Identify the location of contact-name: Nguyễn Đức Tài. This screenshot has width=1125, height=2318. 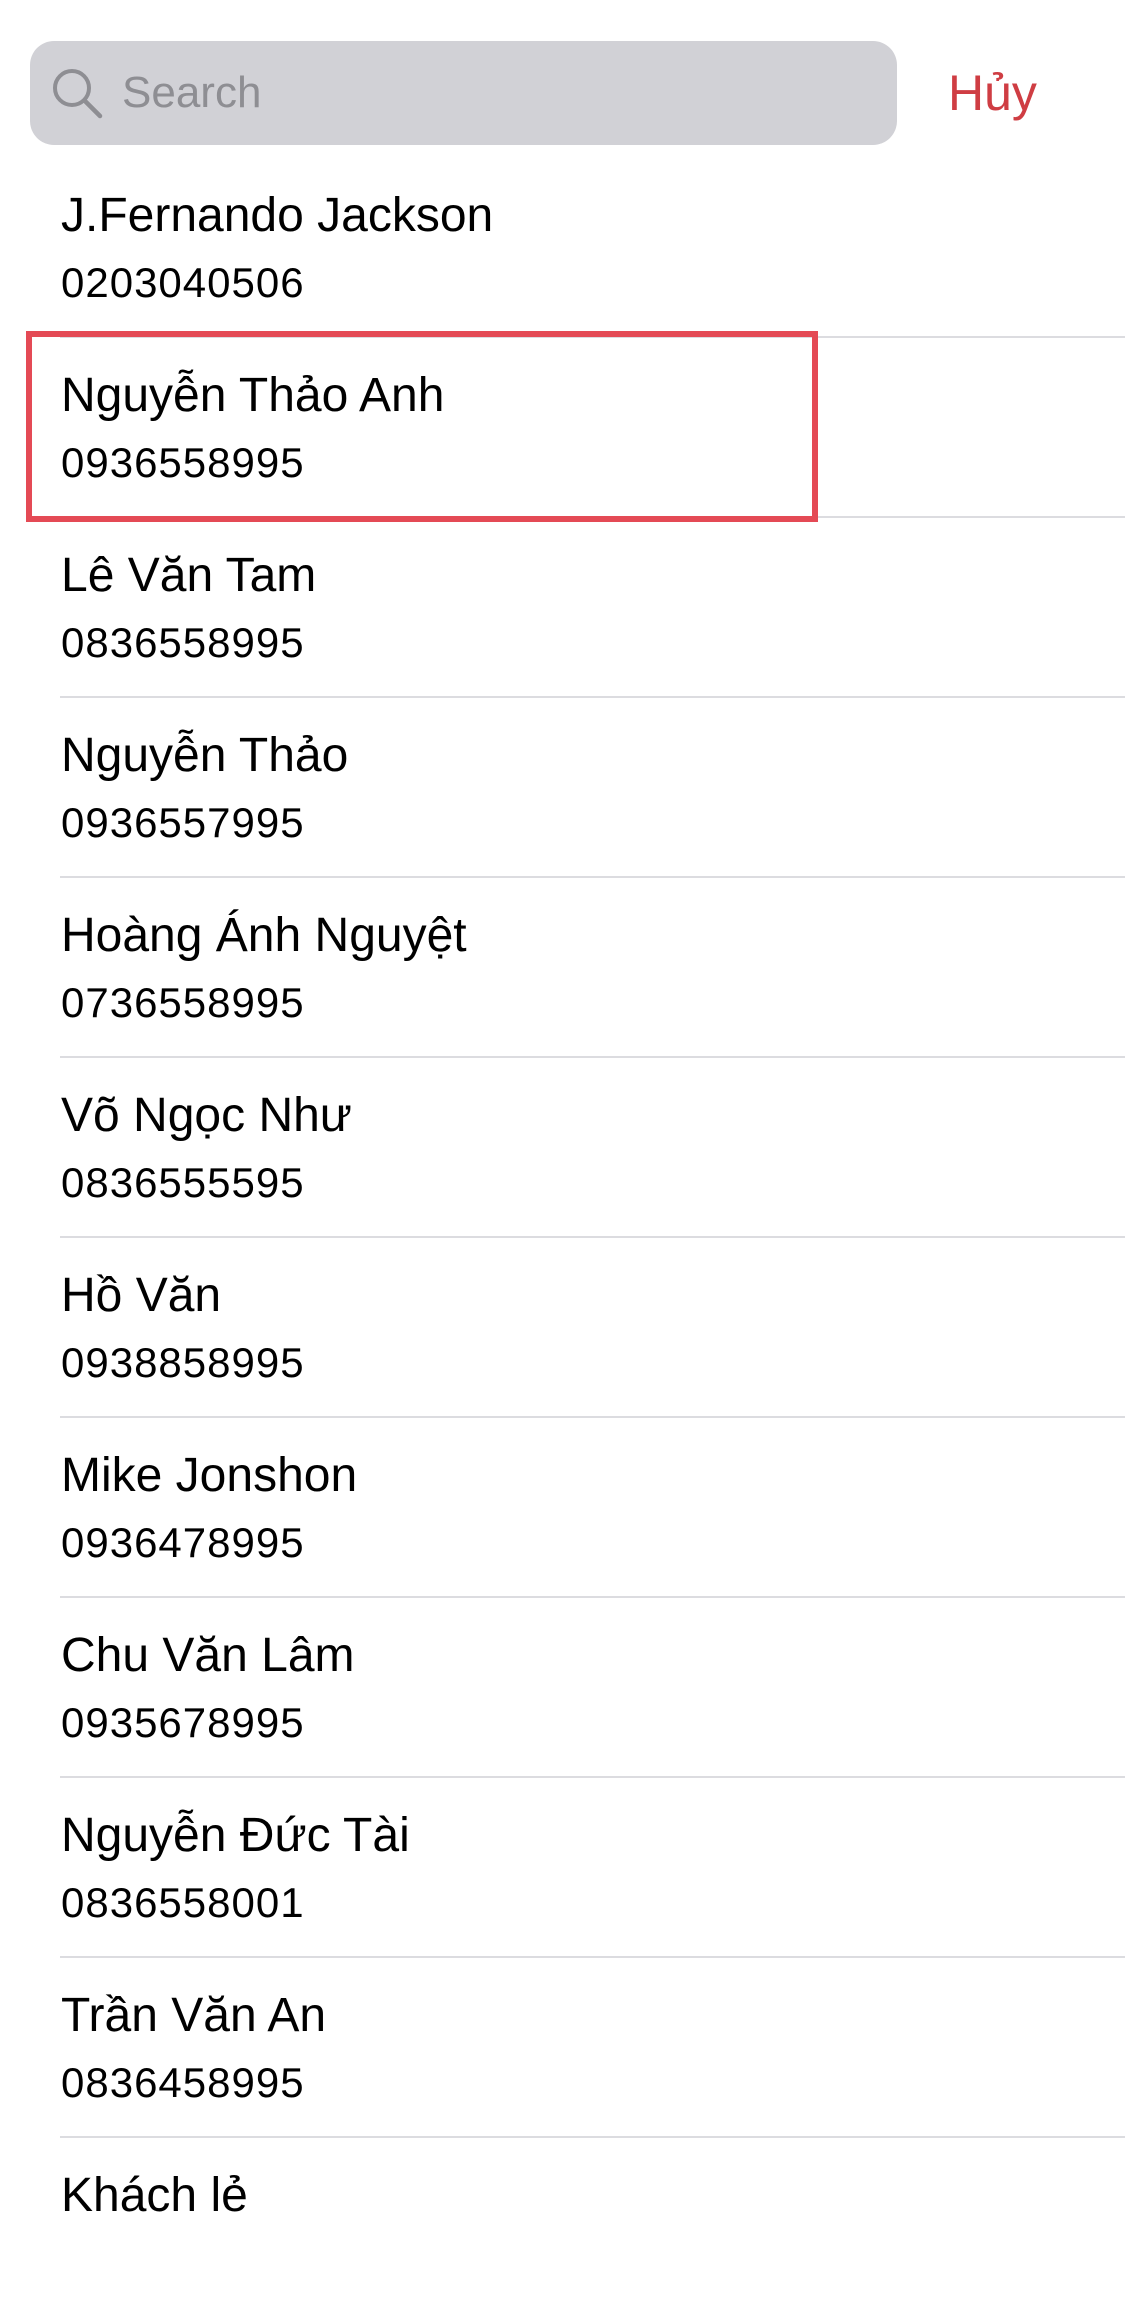
(235, 1835).